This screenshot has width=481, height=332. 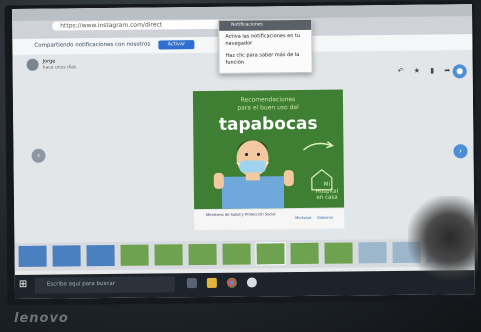 What do you see at coordinates (239, 43) in the screenshot?
I see `popup-text-2: navegador` at bounding box center [239, 43].